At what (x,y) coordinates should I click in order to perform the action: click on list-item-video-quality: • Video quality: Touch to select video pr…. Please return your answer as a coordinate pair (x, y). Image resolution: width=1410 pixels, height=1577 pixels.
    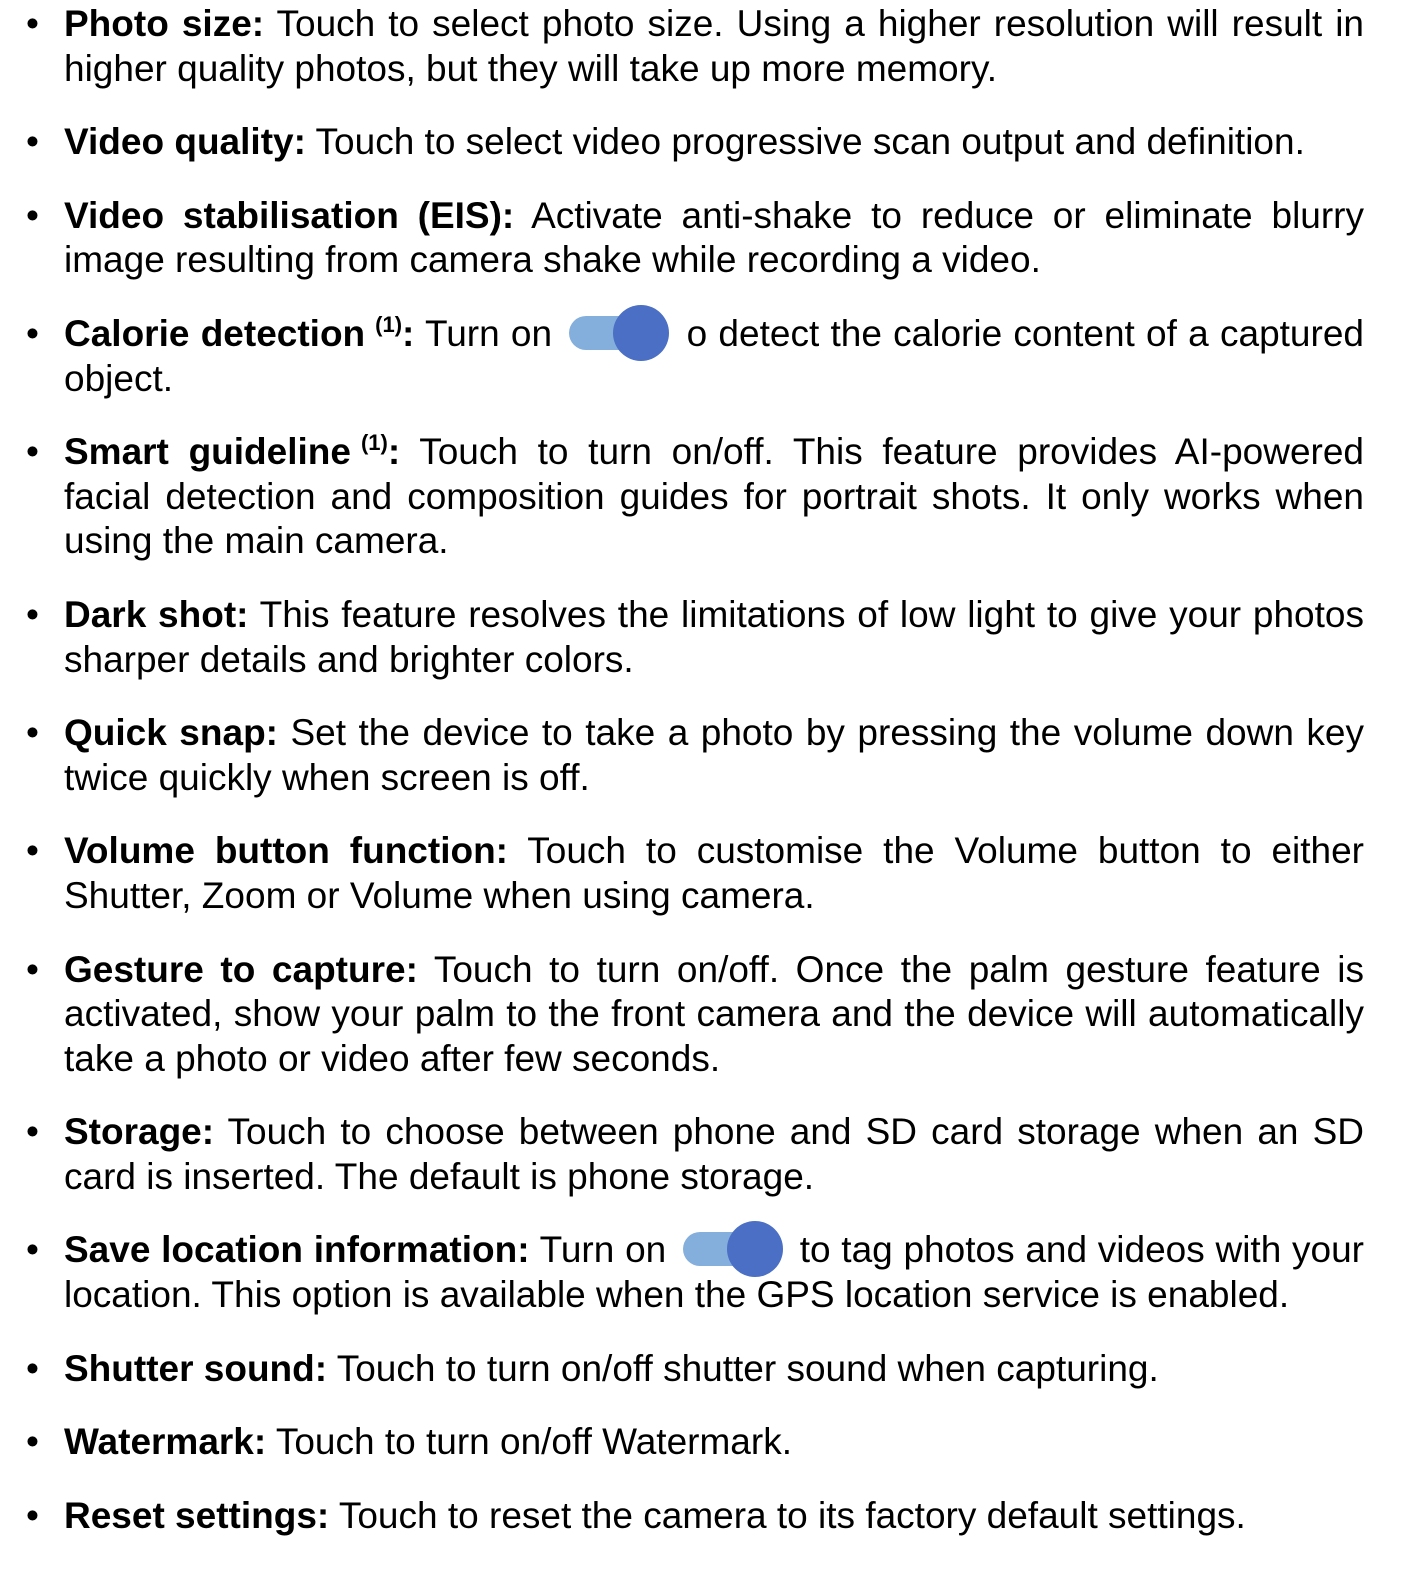
    Looking at the image, I should click on (694, 142).